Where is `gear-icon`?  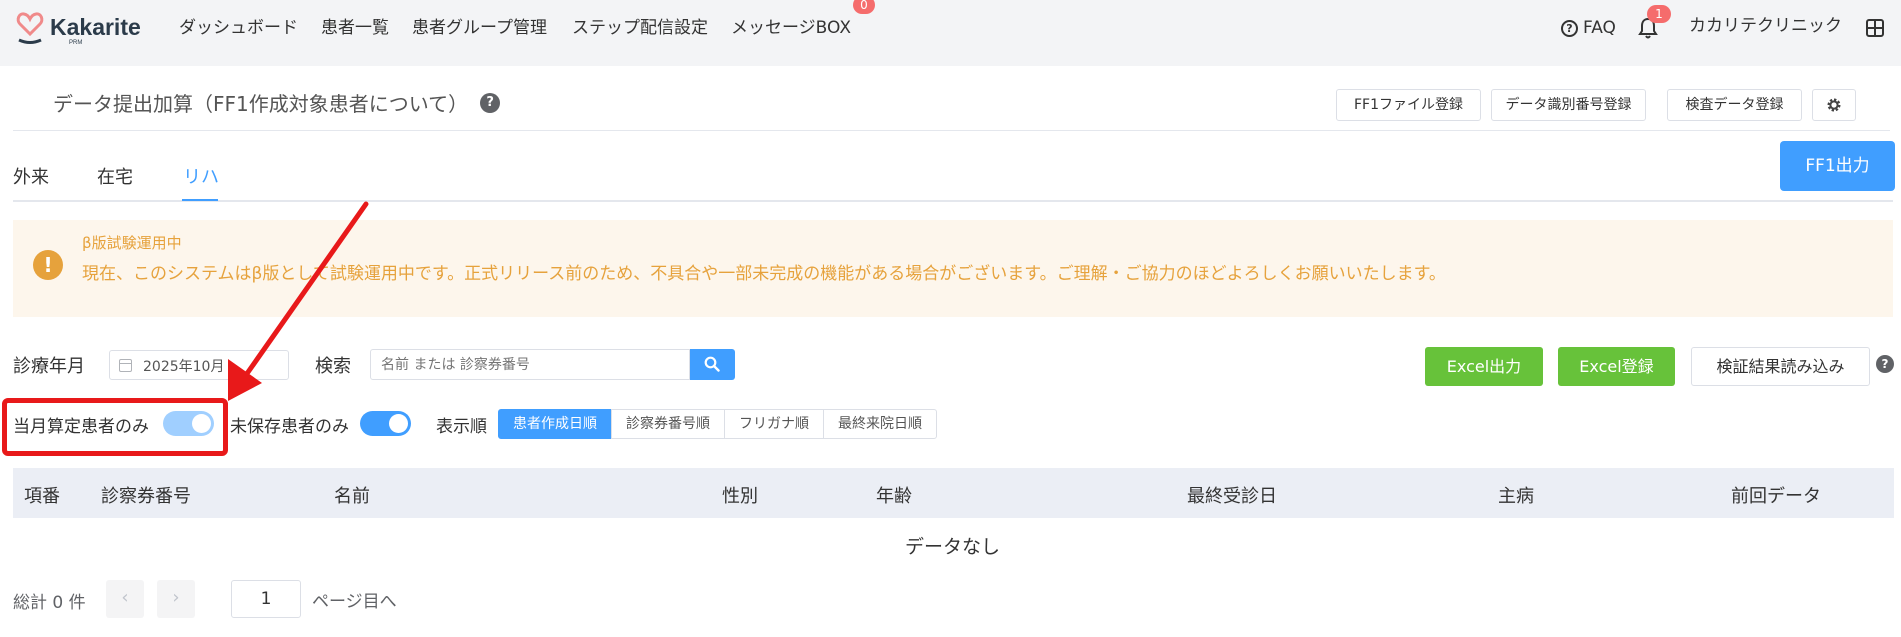
gear-icon is located at coordinates (1834, 105).